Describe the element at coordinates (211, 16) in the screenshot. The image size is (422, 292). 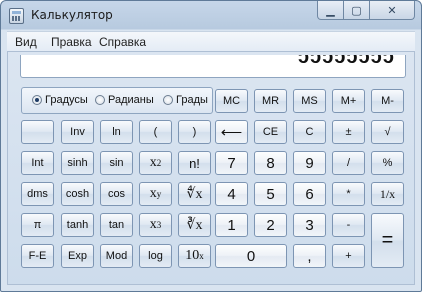
I see `title-bar: Калькулятор ▁ ▢ ✕` at that location.